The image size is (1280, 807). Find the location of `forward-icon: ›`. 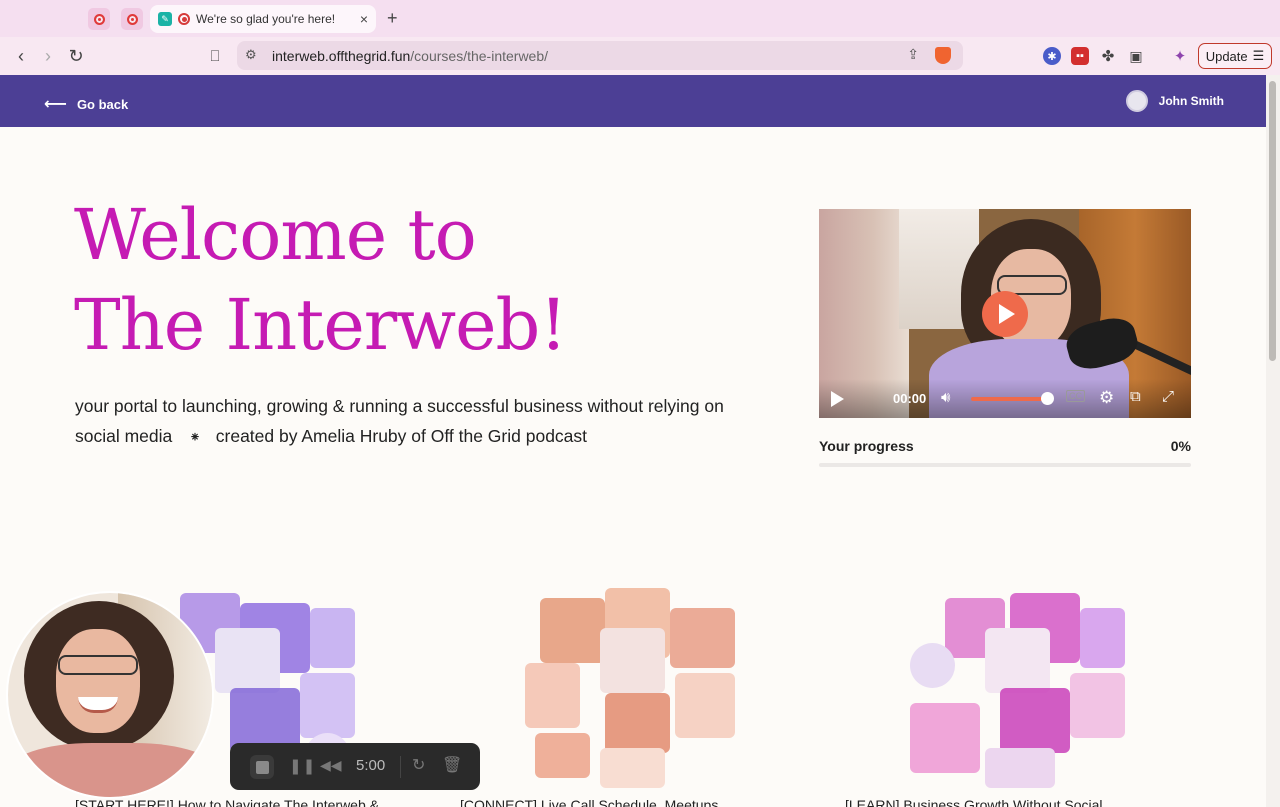

forward-icon: › is located at coordinates (48, 56).